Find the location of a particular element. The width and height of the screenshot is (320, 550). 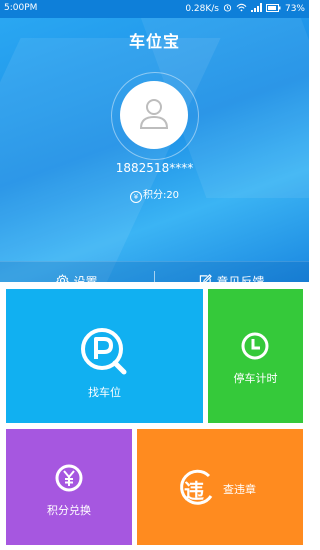

settings-button: 设置 is located at coordinates (77, 272).